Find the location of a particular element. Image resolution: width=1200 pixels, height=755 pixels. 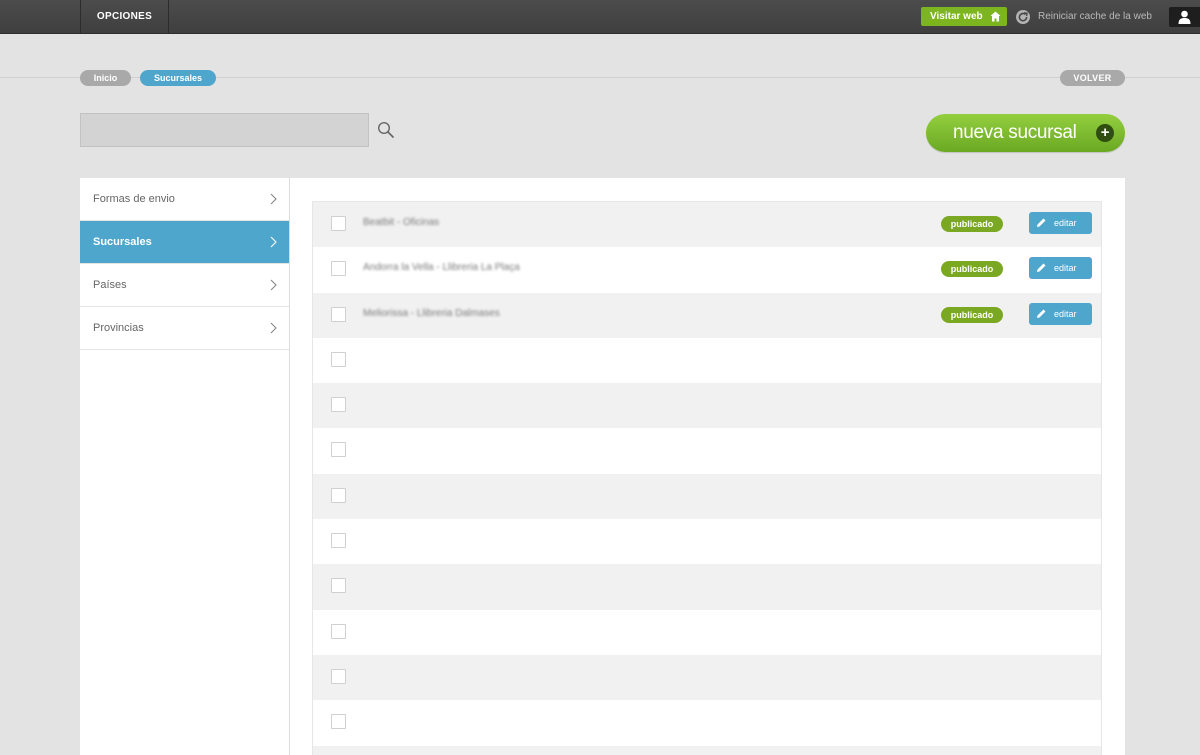

user-icon is located at coordinates (1184, 17).